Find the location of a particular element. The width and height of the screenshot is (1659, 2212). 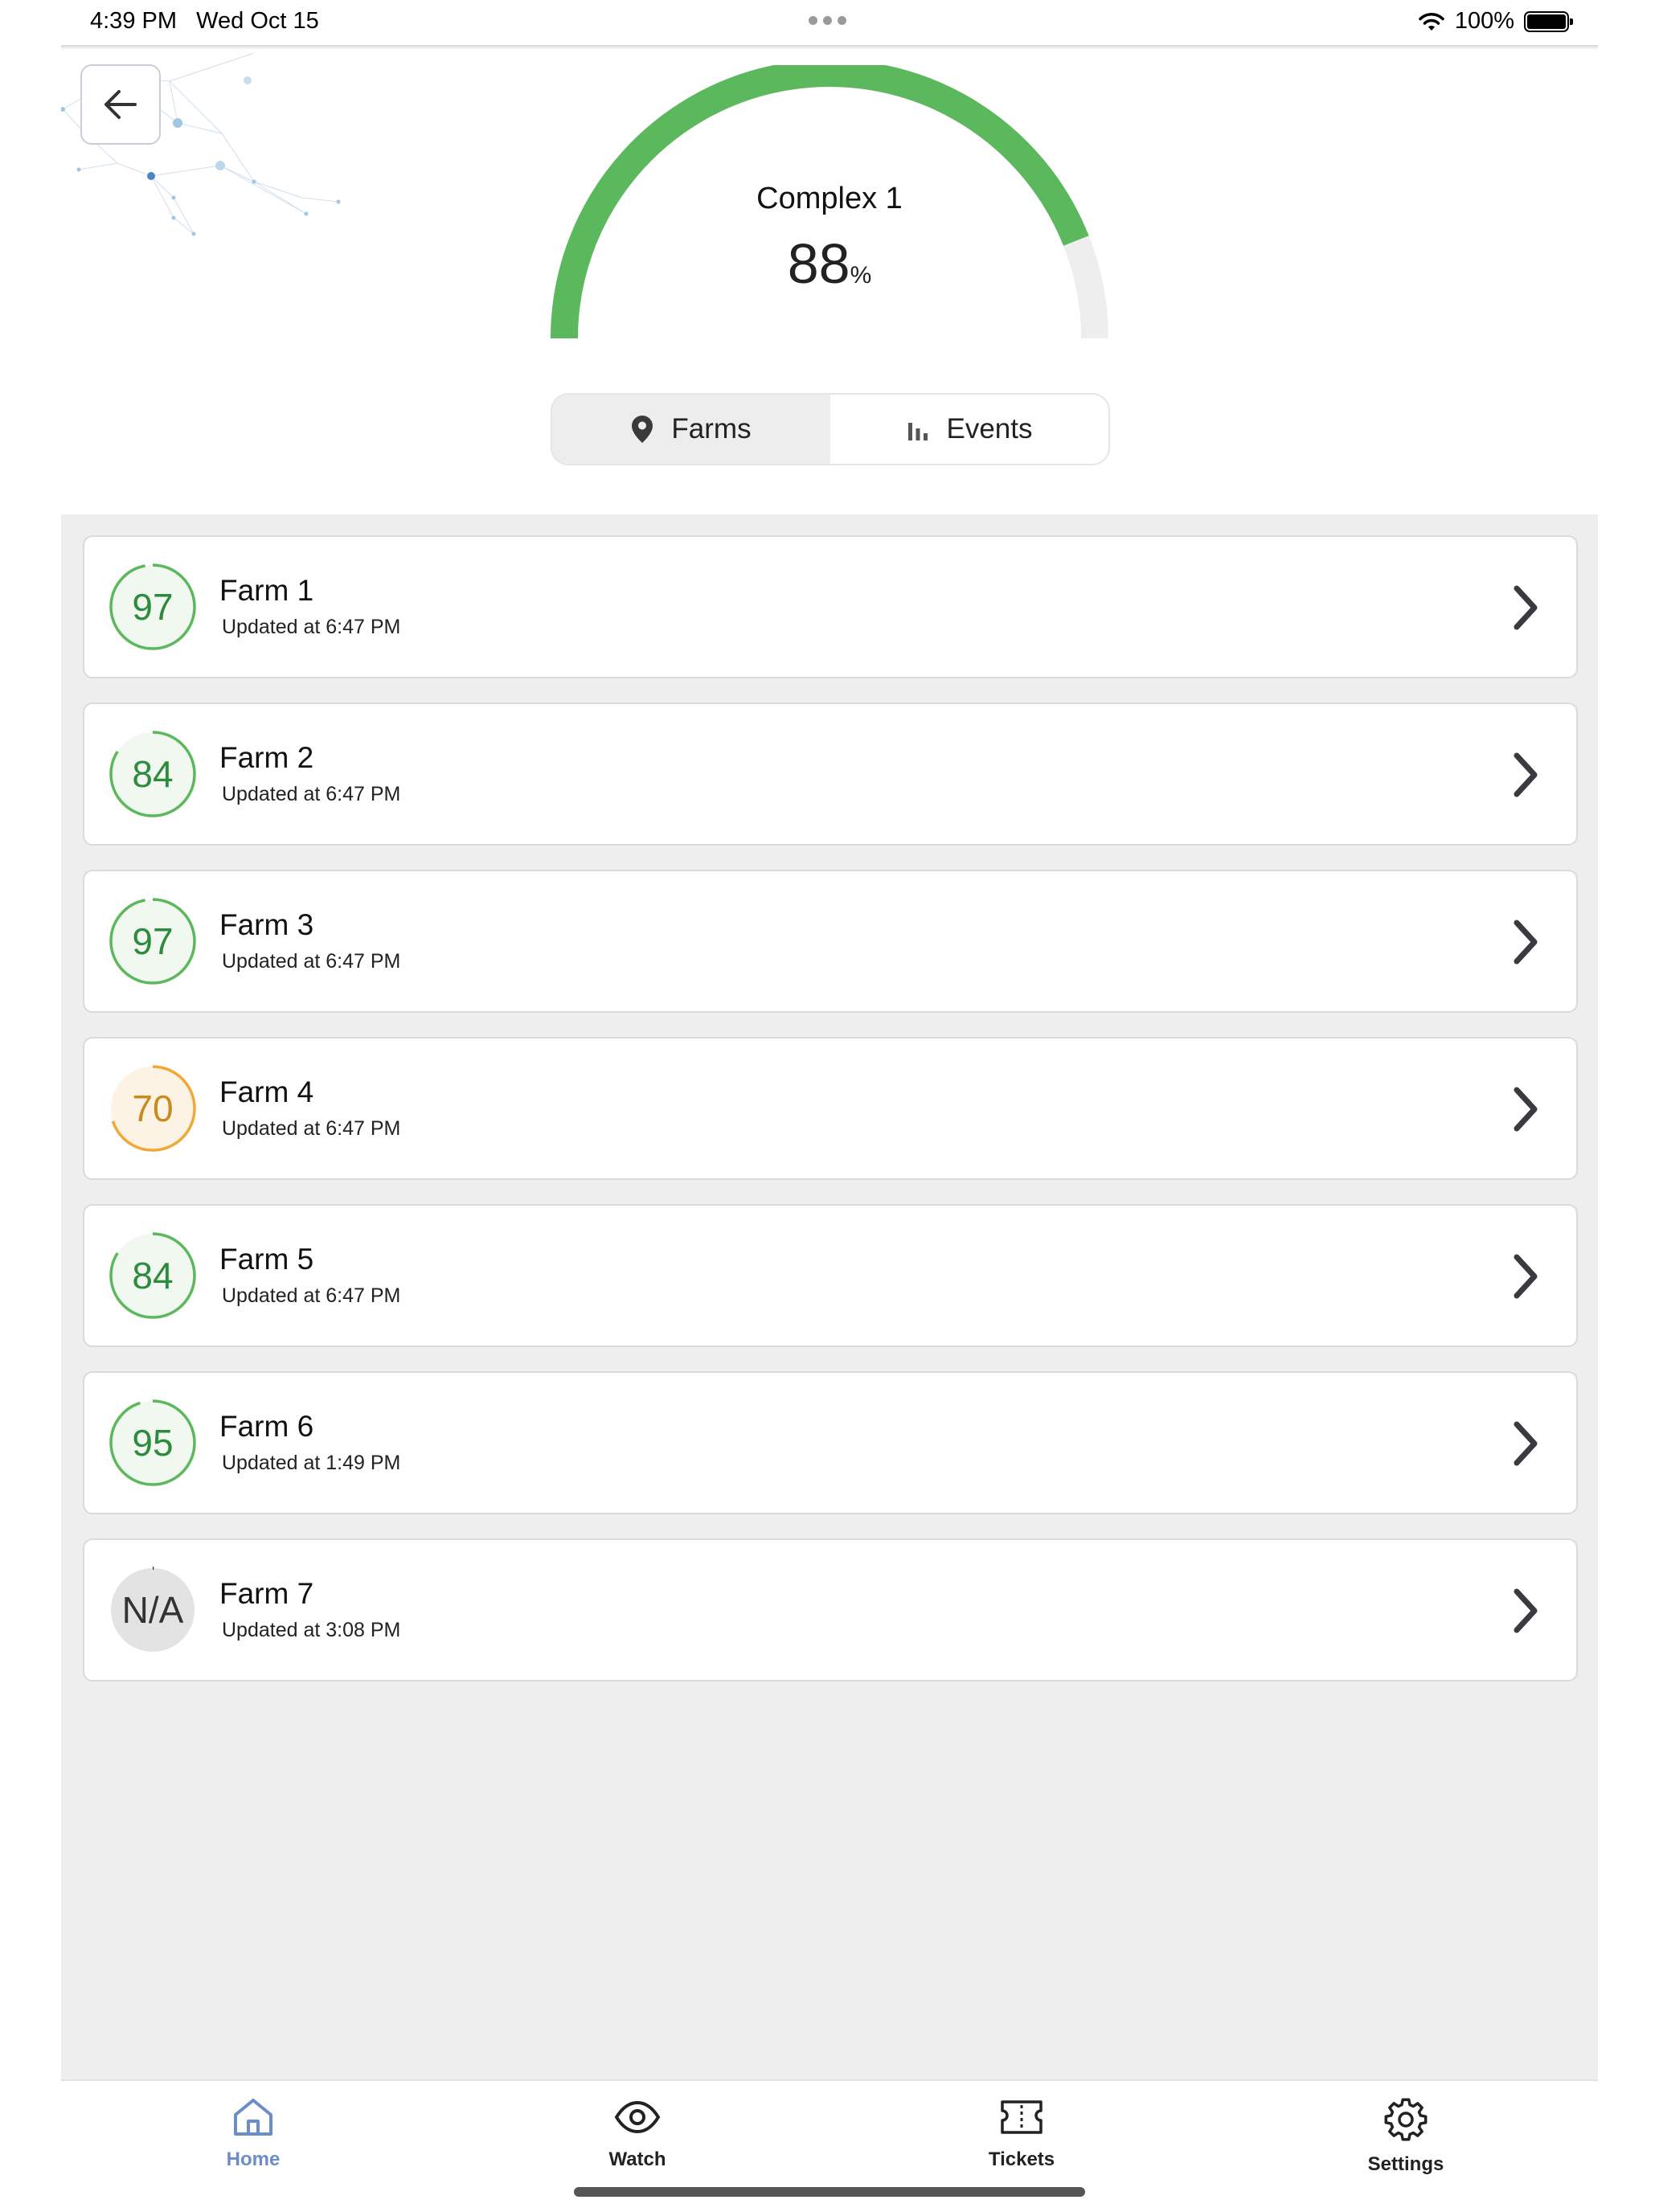

farm-list-item: 84 Farm 5 Updated at 6:47 PM is located at coordinates (830, 1275).